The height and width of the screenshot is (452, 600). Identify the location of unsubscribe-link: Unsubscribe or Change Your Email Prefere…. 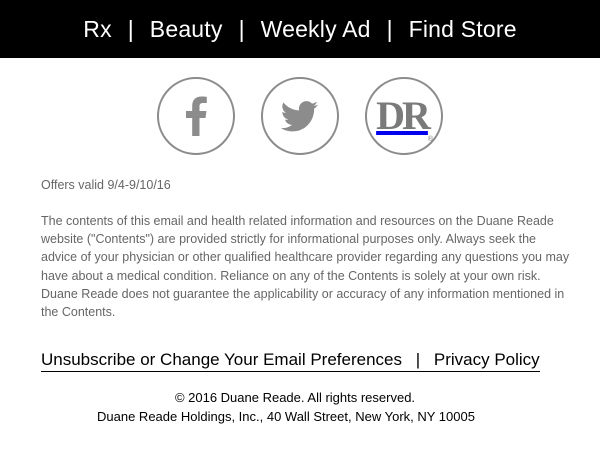
(221, 359).